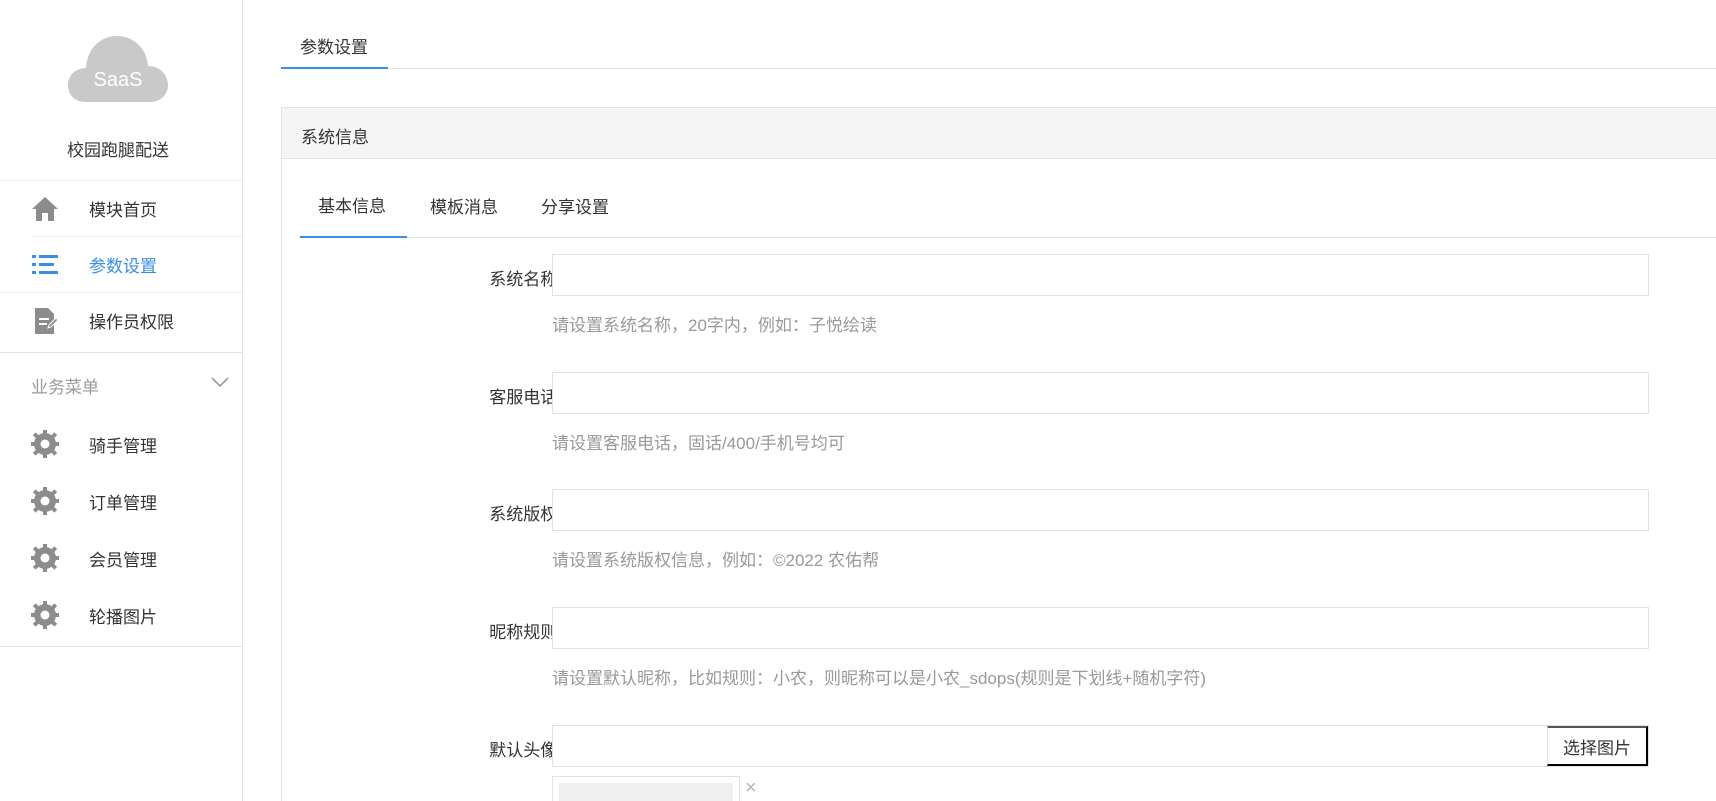 This screenshot has height=801, width=1716. What do you see at coordinates (123, 503) in the screenshot?
I see `nav-label: 订单管理` at bounding box center [123, 503].